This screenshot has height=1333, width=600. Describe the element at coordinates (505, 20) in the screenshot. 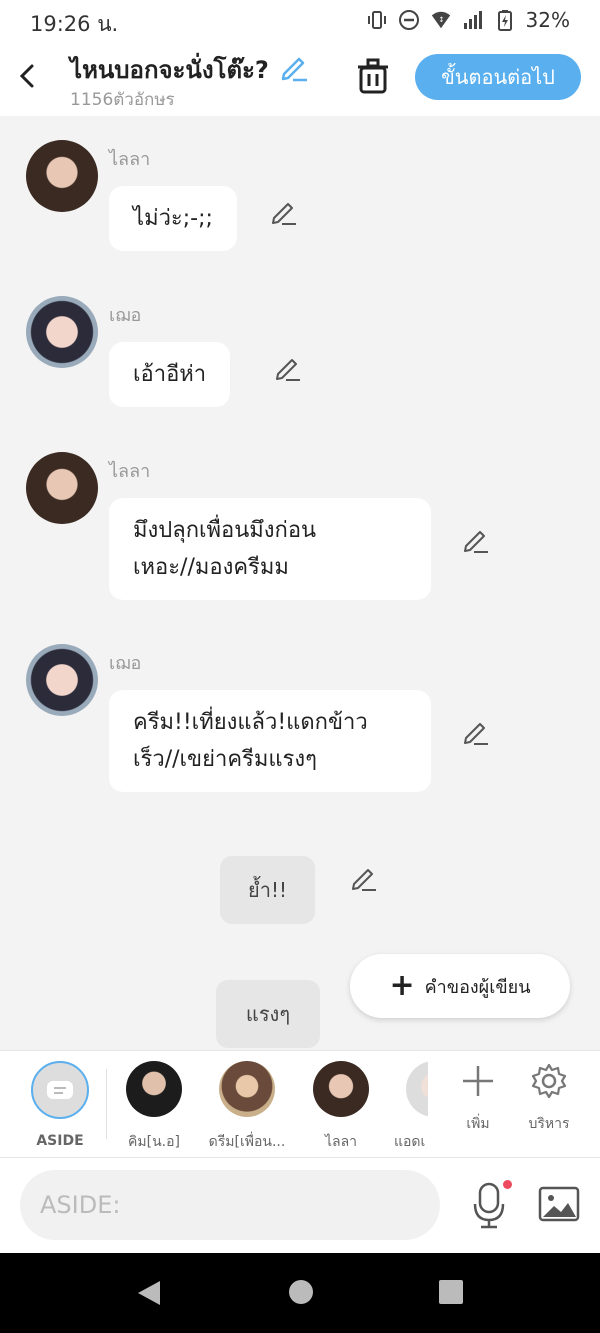

I see `battery-icon` at that location.